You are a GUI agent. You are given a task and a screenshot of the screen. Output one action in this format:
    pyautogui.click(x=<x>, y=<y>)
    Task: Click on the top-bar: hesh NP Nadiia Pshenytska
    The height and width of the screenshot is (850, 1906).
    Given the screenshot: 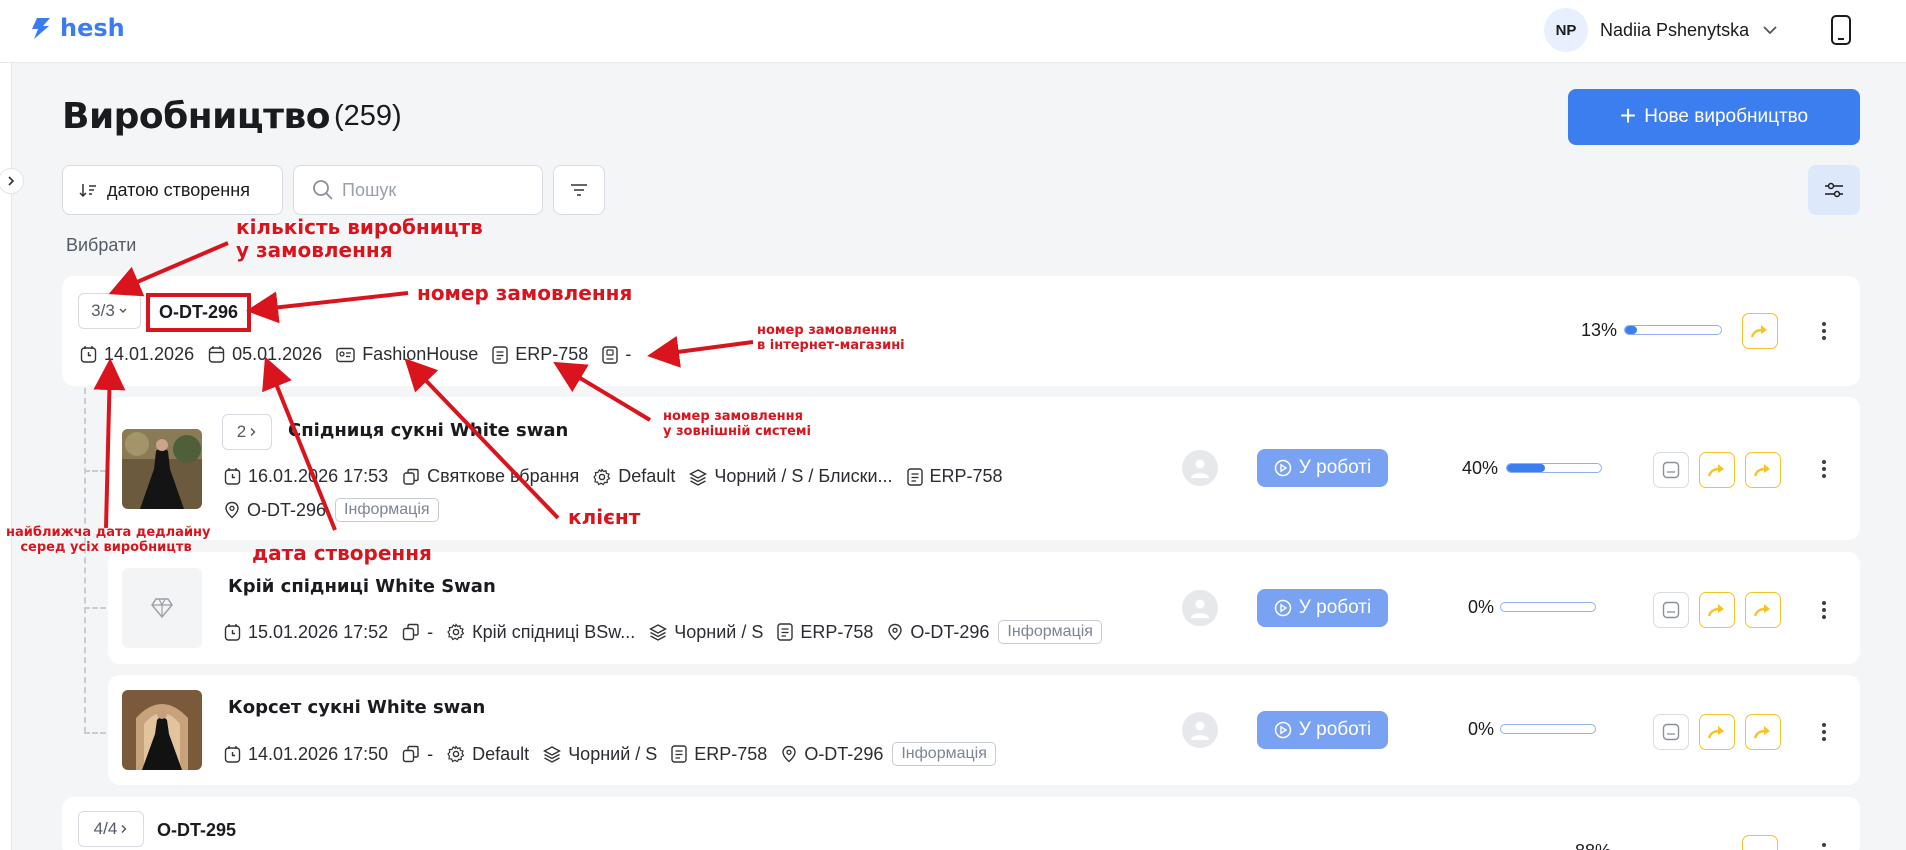 What is the action you would take?
    pyautogui.click(x=953, y=31)
    